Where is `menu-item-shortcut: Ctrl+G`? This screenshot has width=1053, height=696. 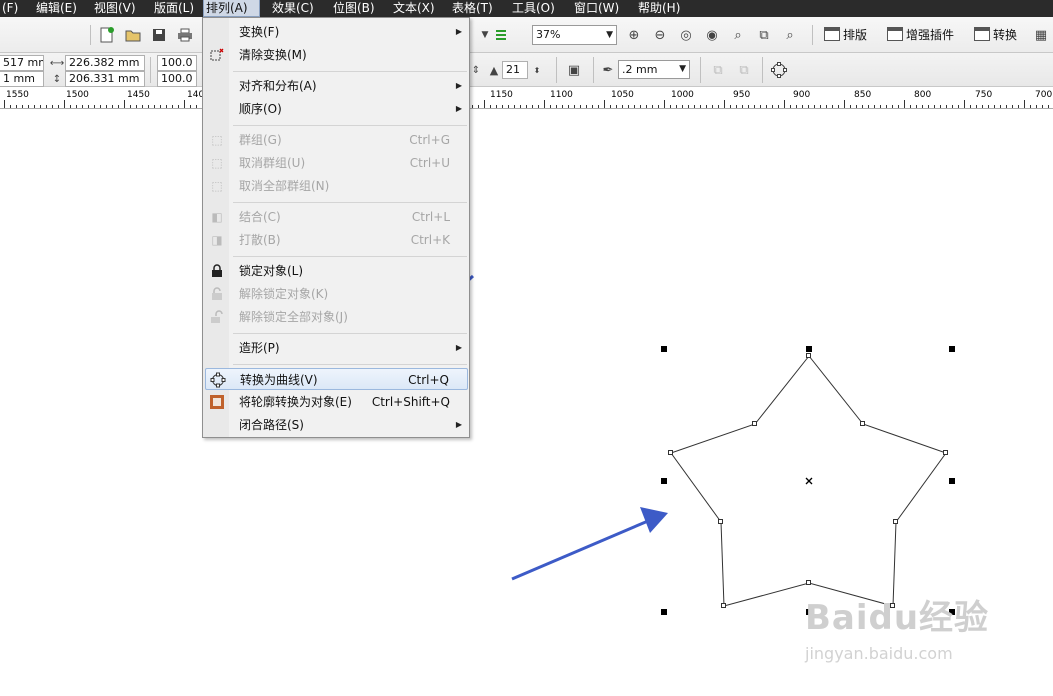
menu-item-shortcut: Ctrl+G is located at coordinates (429, 140).